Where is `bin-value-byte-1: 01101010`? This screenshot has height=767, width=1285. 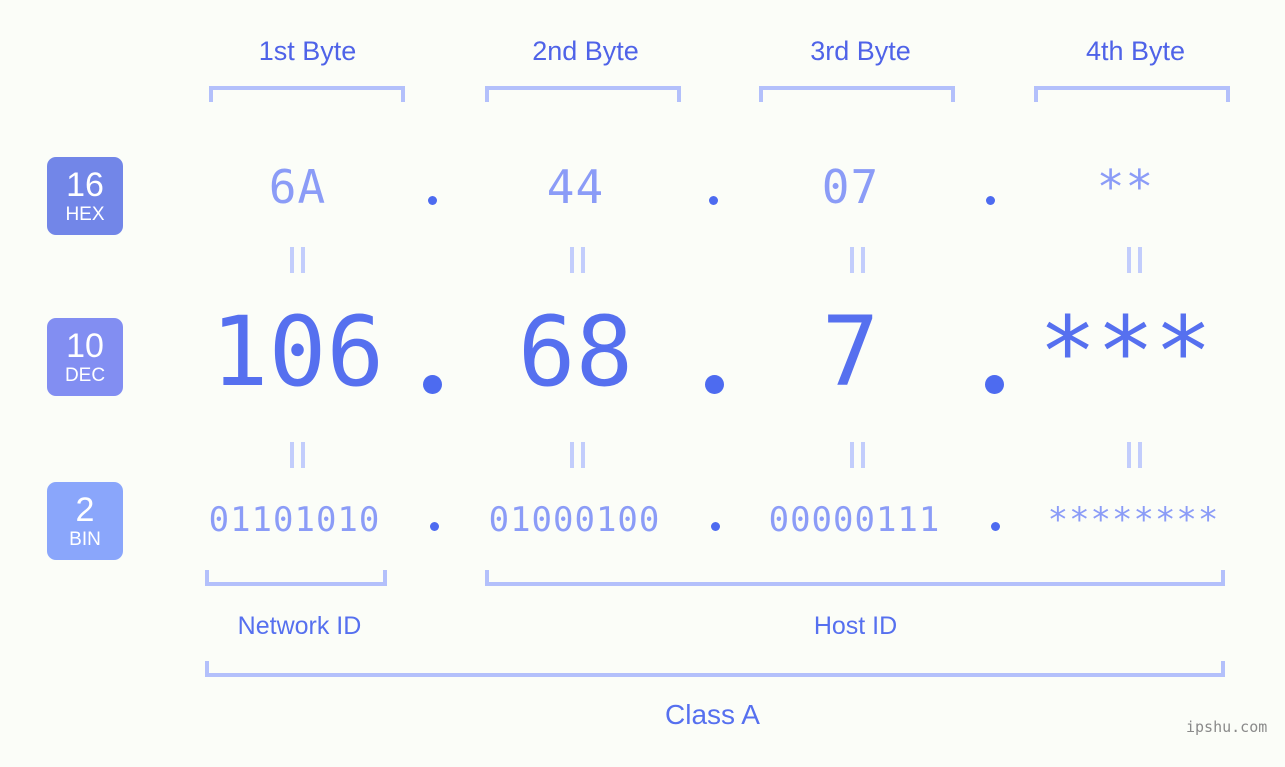 bin-value-byte-1: 01101010 is located at coordinates (294, 520).